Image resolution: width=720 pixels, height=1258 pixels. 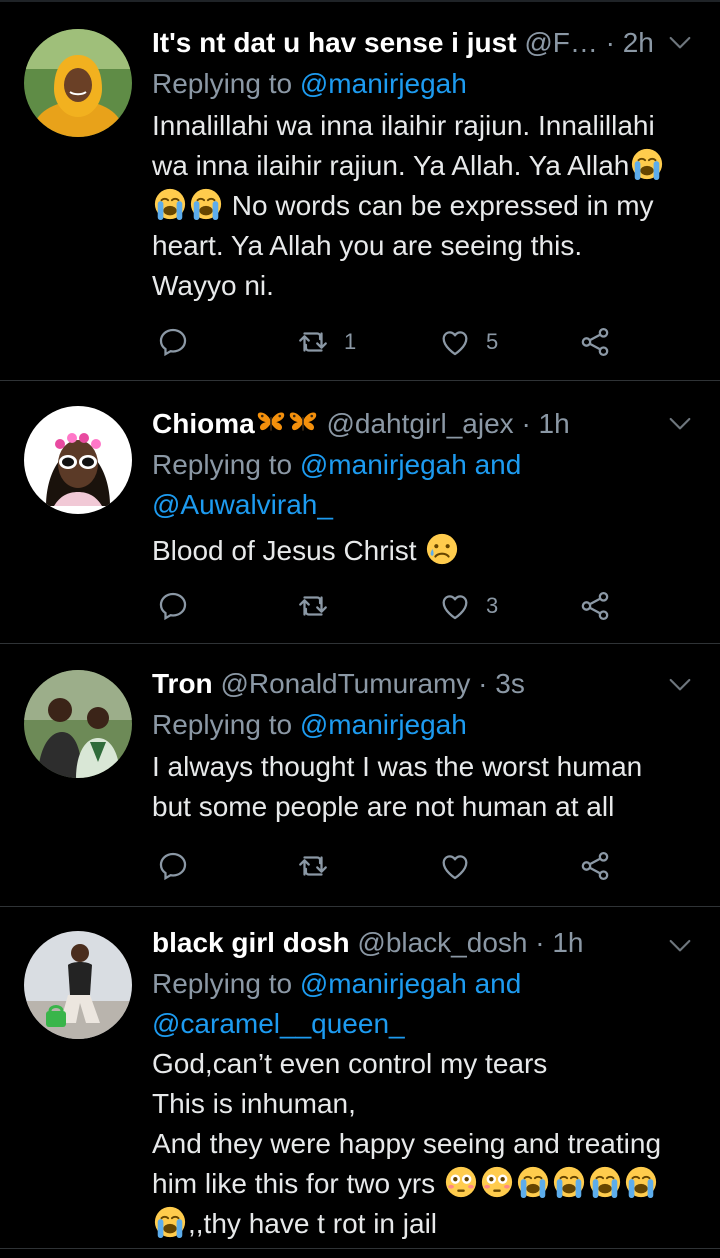 What do you see at coordinates (345, 683) in the screenshot?
I see `author-handle: @RonaldTumuramy` at bounding box center [345, 683].